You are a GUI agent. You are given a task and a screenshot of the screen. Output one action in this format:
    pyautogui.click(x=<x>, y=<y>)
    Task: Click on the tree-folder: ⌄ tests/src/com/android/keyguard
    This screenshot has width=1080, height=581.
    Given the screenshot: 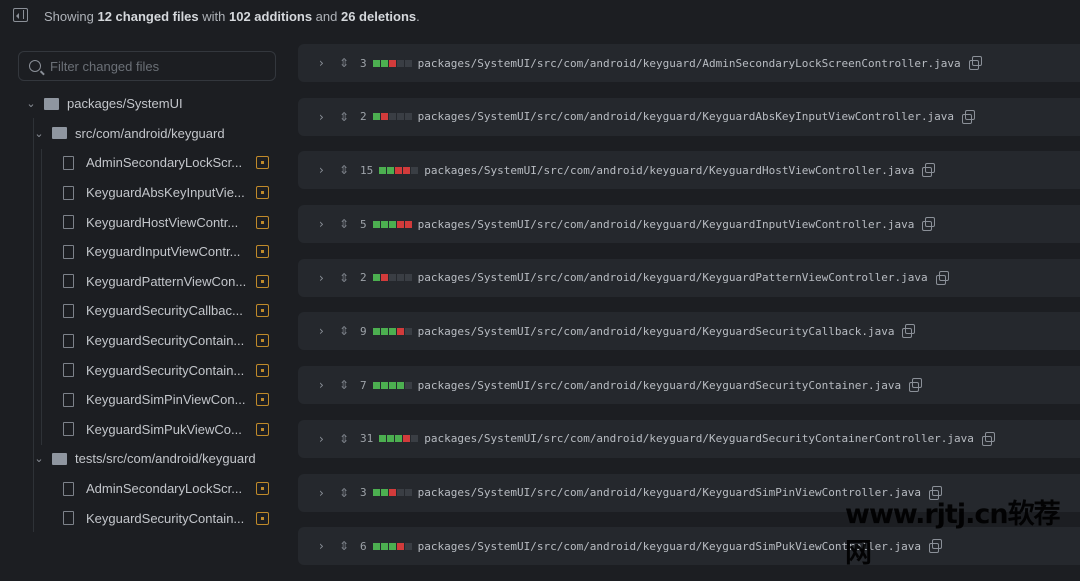 What is the action you would take?
    pyautogui.click(x=145, y=459)
    